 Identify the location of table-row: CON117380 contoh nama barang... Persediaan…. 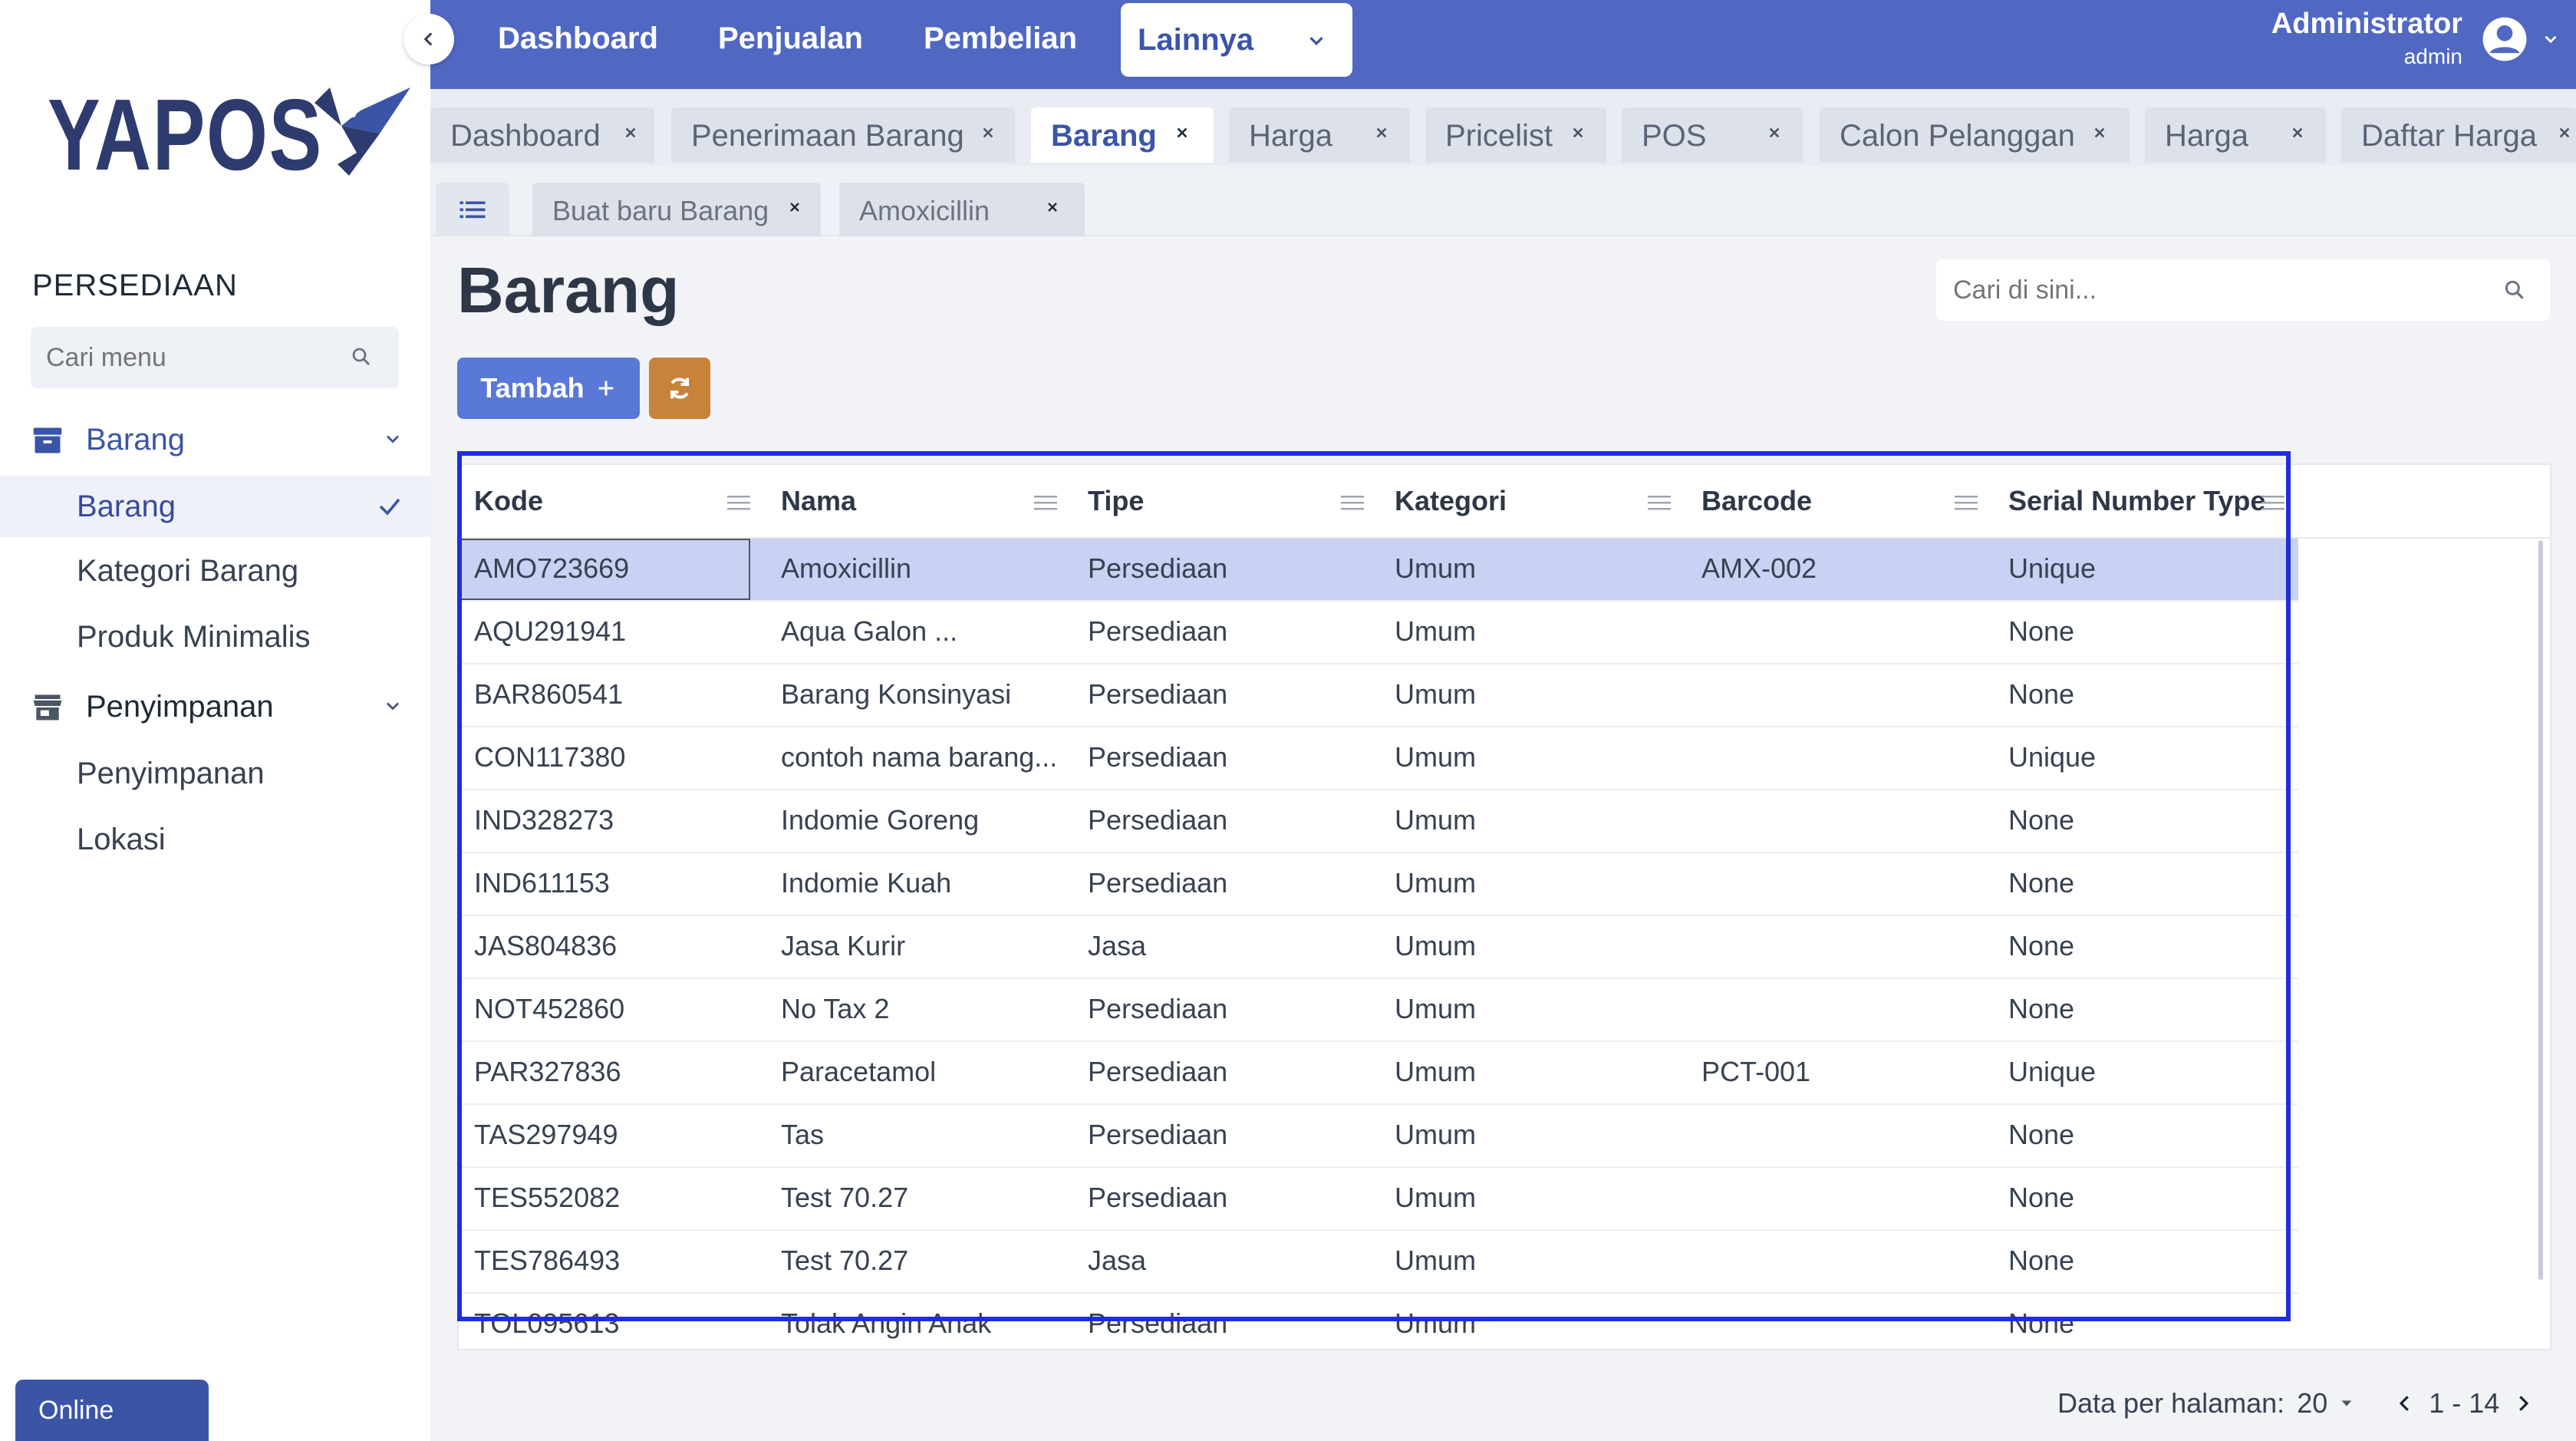
(1378, 758).